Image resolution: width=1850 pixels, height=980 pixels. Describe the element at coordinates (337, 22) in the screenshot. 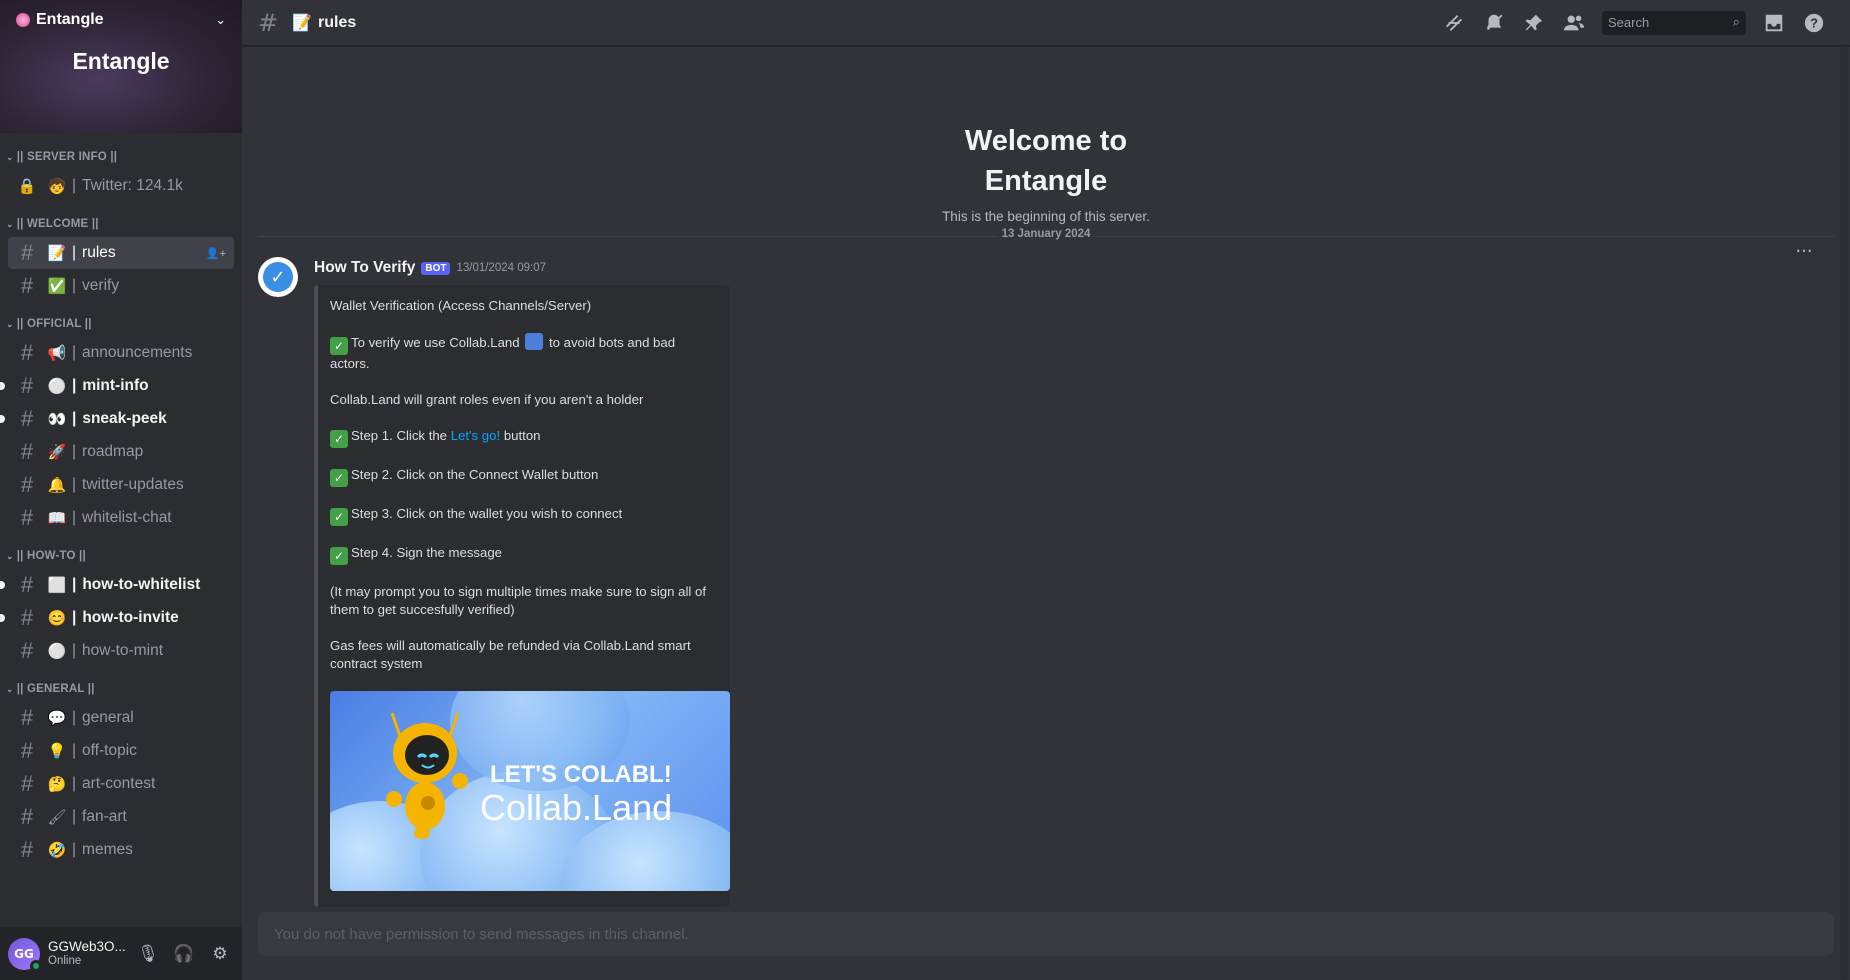

I see `channel-title: rules` at that location.